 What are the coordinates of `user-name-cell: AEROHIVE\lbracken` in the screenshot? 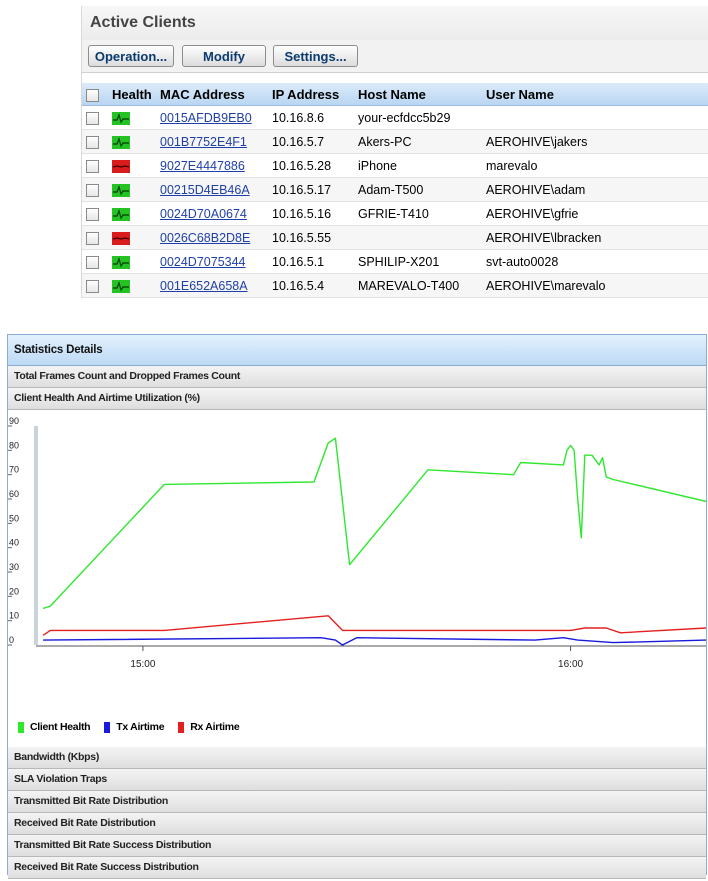 It's located at (595, 237).